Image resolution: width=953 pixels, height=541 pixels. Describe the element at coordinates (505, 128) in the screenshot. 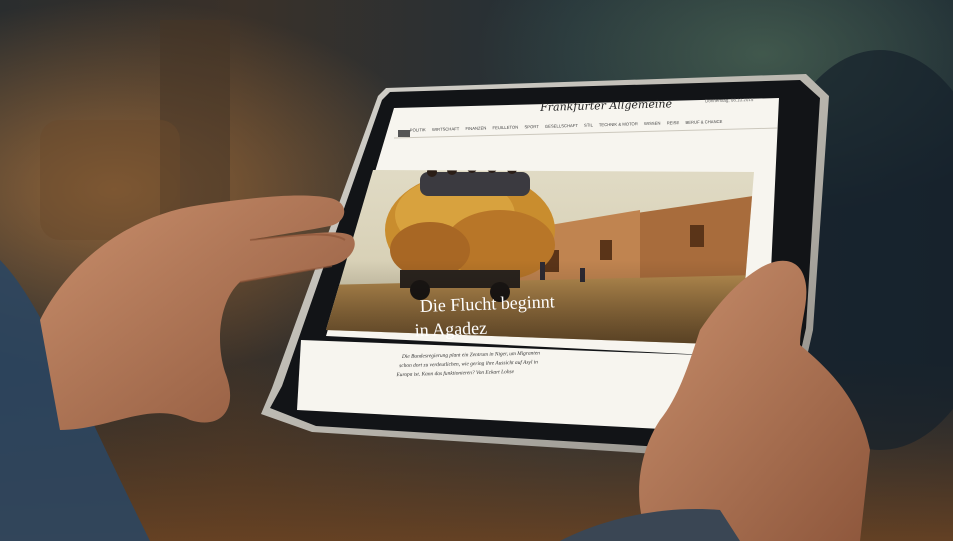

I see `nav-item: FEUILLETON` at that location.